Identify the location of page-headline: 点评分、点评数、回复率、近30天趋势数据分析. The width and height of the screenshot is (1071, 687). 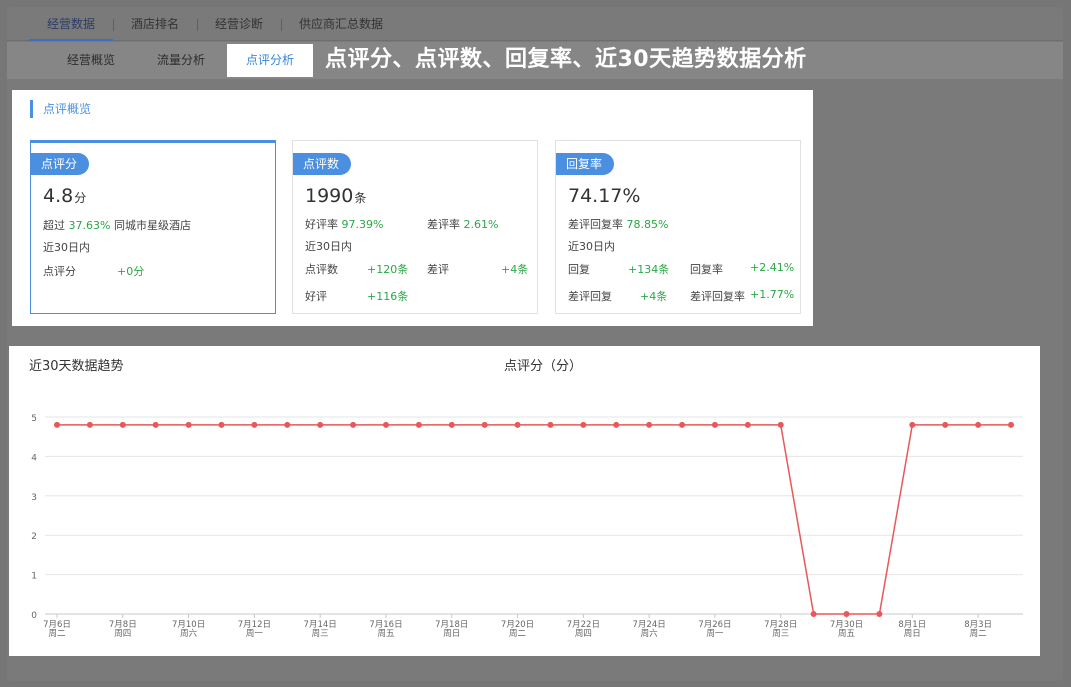
(566, 59).